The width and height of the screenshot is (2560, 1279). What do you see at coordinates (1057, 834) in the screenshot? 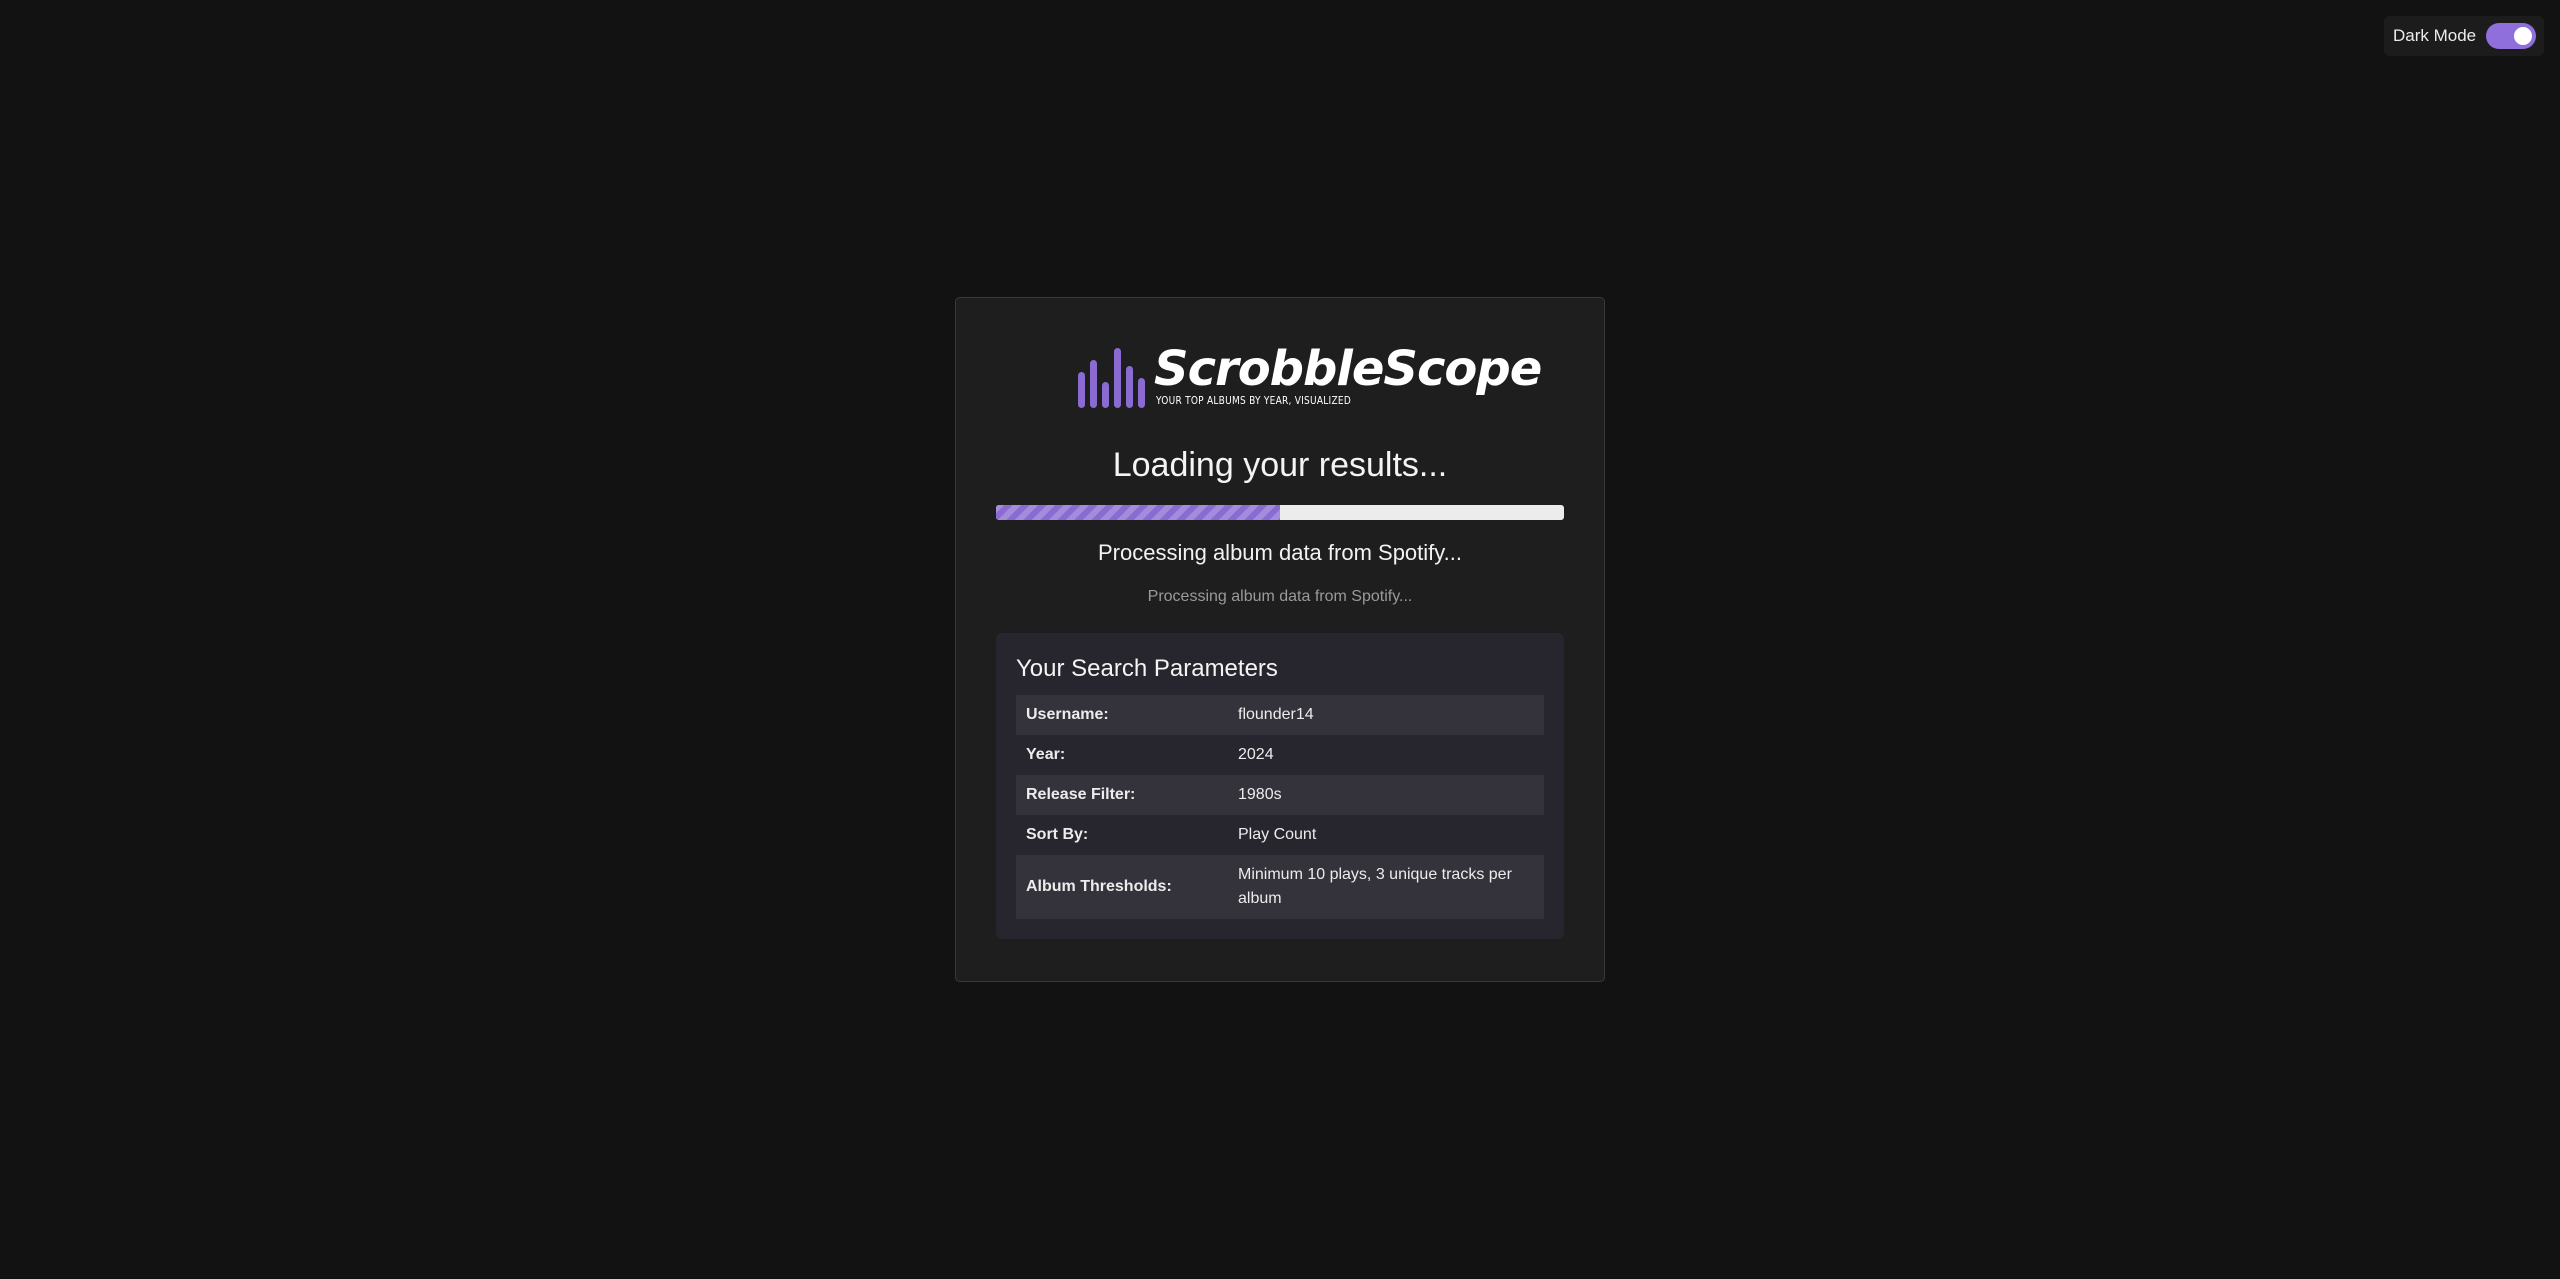
I see `param-key: Sort By:` at bounding box center [1057, 834].